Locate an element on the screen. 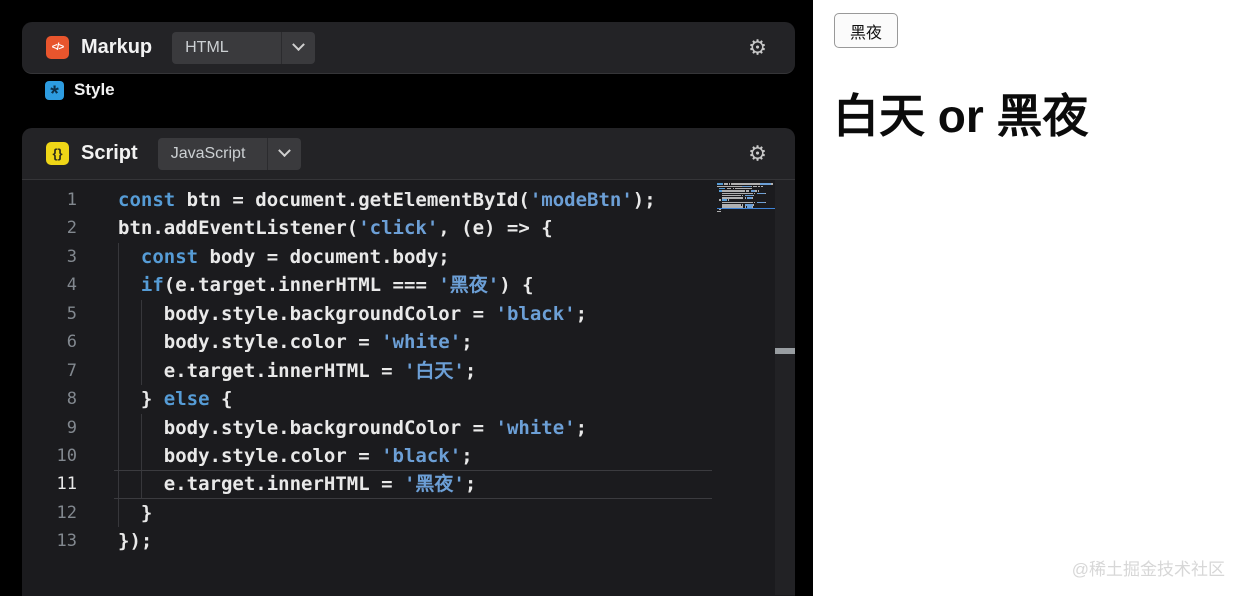  minimap is located at coordinates (746, 200).